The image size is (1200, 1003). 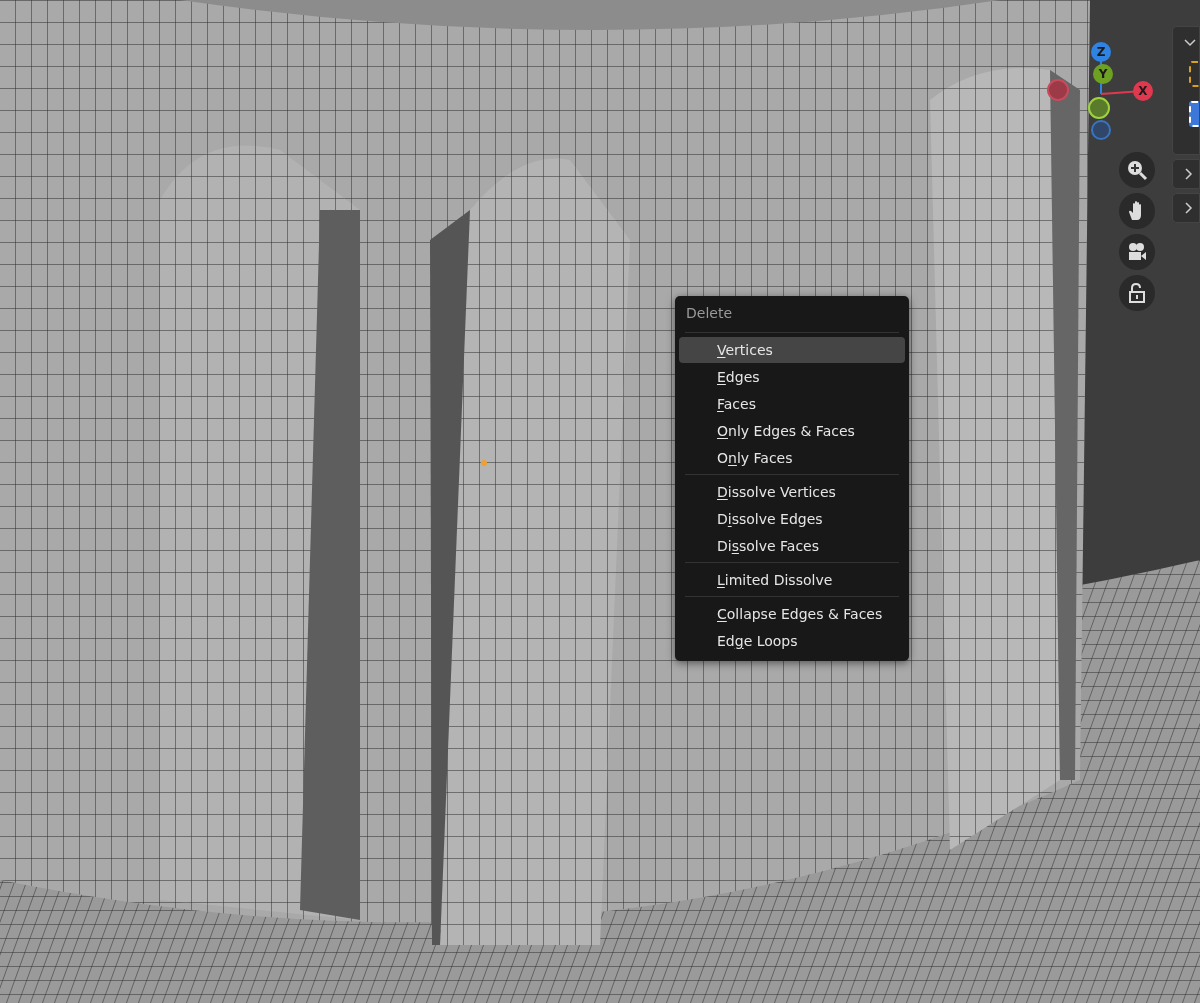 I want to click on menu-item: Dissolve Vertices, so click(x=792, y=492).